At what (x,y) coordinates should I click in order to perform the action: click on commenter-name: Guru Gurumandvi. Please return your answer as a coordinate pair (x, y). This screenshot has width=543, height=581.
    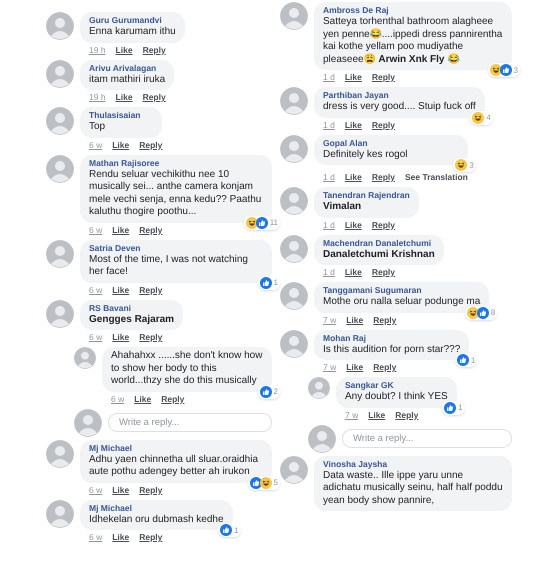
    Looking at the image, I should click on (132, 20).